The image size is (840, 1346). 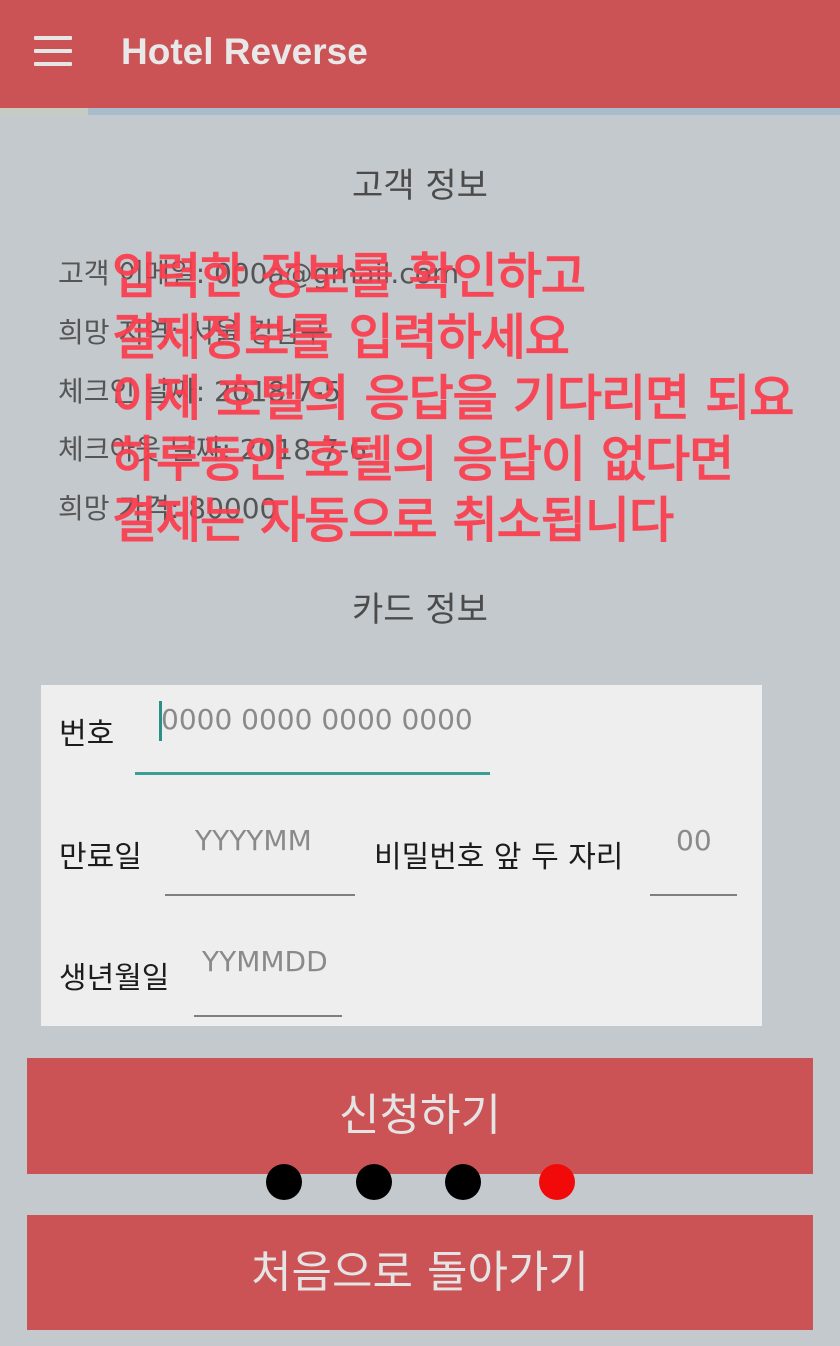 What do you see at coordinates (268, 979) in the screenshot?
I see `birth-input: YYMMDD` at bounding box center [268, 979].